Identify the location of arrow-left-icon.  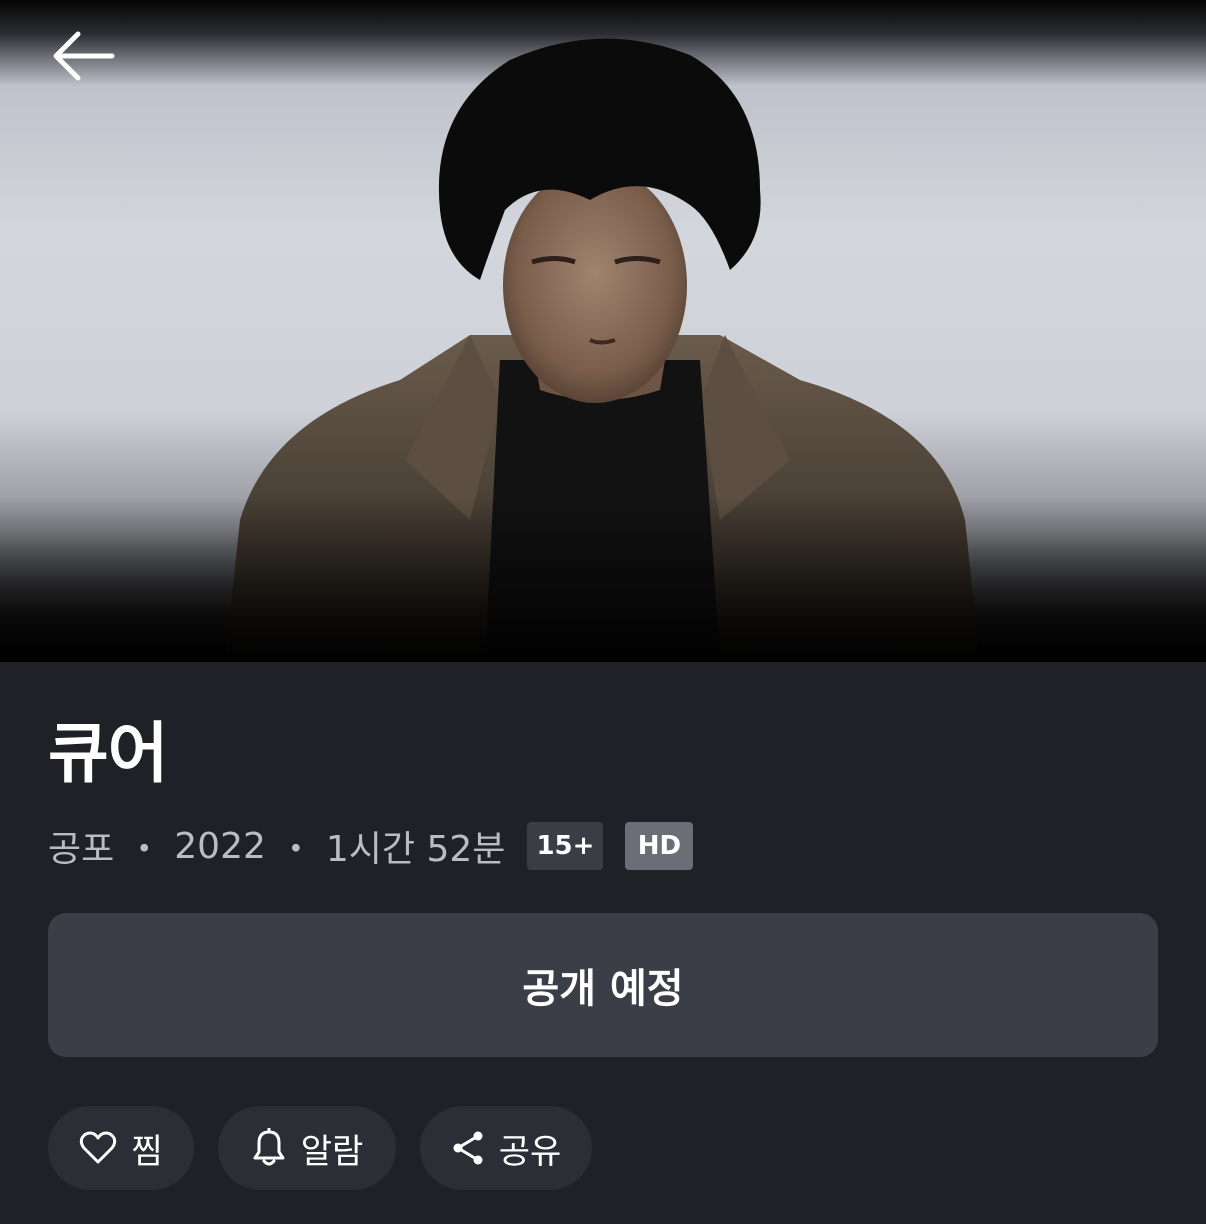
(84, 56).